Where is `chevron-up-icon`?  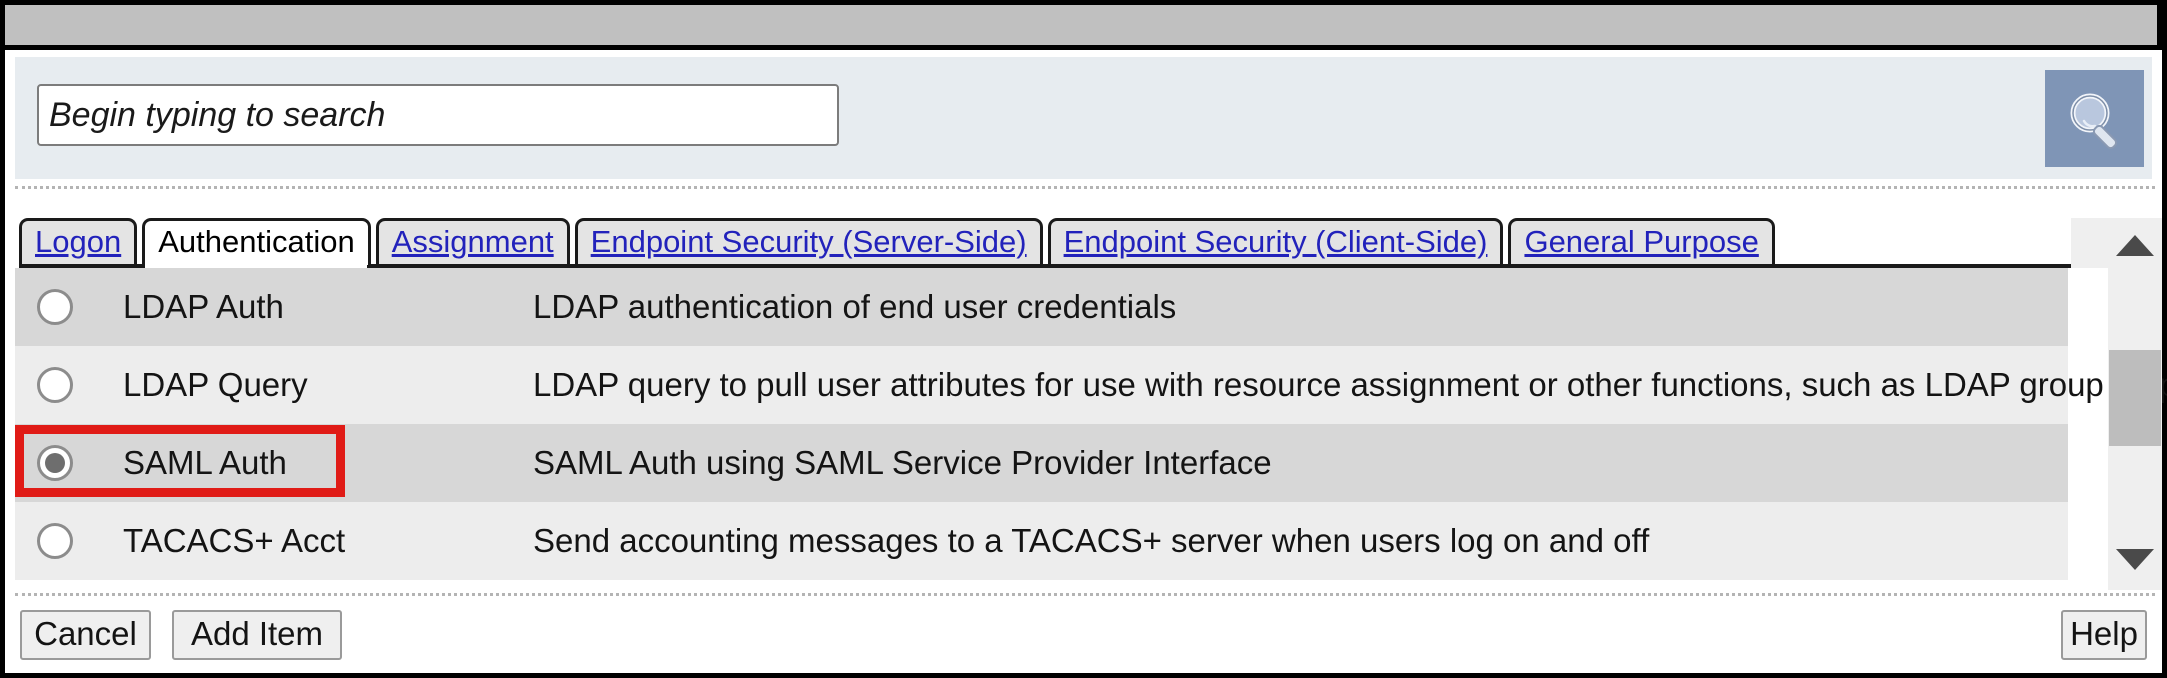 chevron-up-icon is located at coordinates (2135, 245).